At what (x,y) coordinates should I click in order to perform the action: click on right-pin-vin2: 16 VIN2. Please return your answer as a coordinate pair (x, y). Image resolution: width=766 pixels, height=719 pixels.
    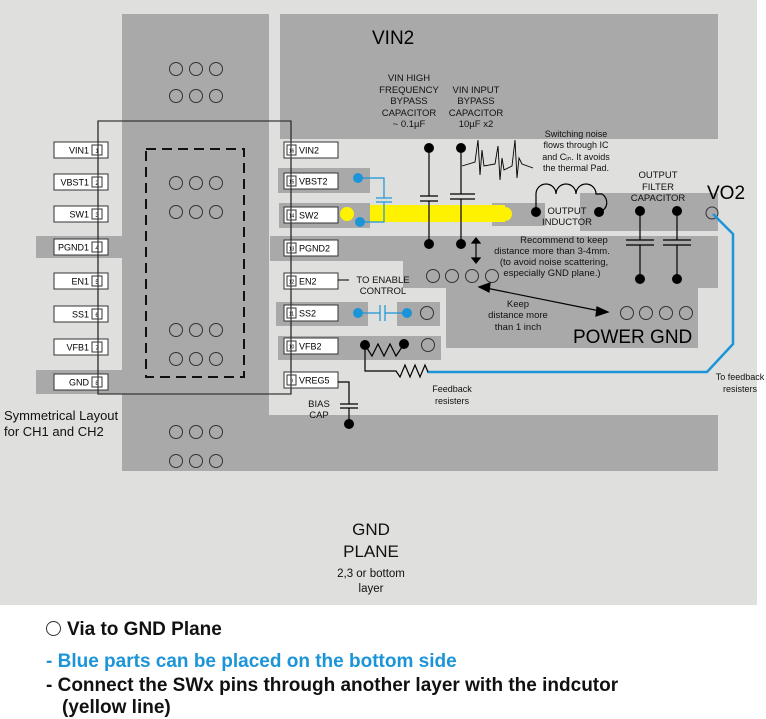
    Looking at the image, I should click on (311, 150).